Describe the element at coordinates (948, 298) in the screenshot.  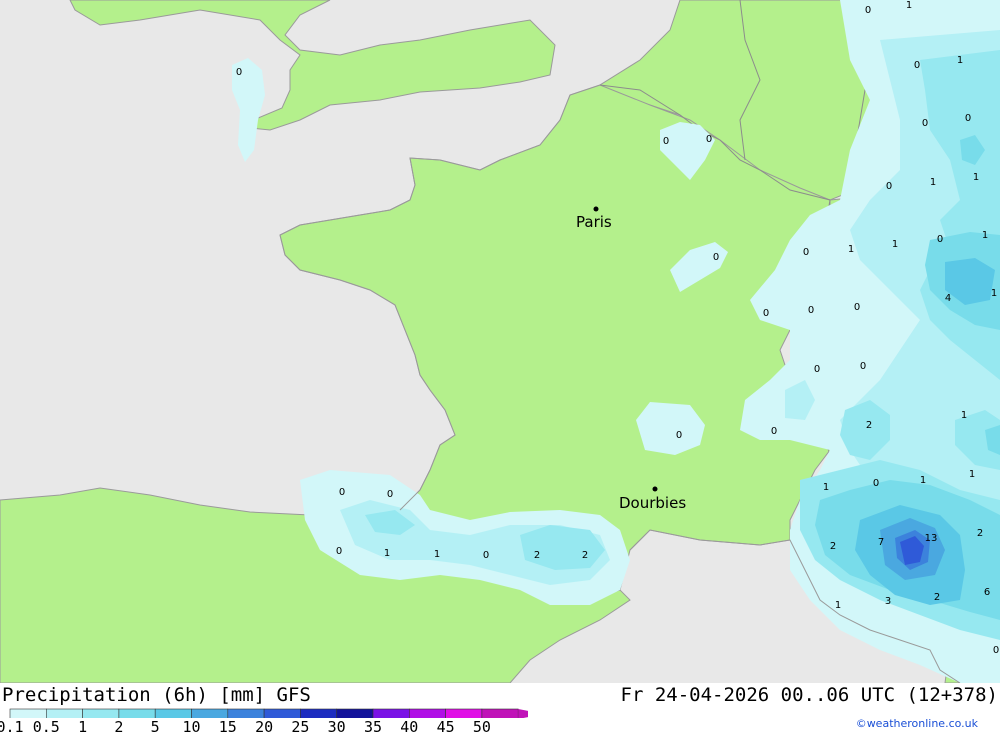
I see `value-label: 4` at that location.